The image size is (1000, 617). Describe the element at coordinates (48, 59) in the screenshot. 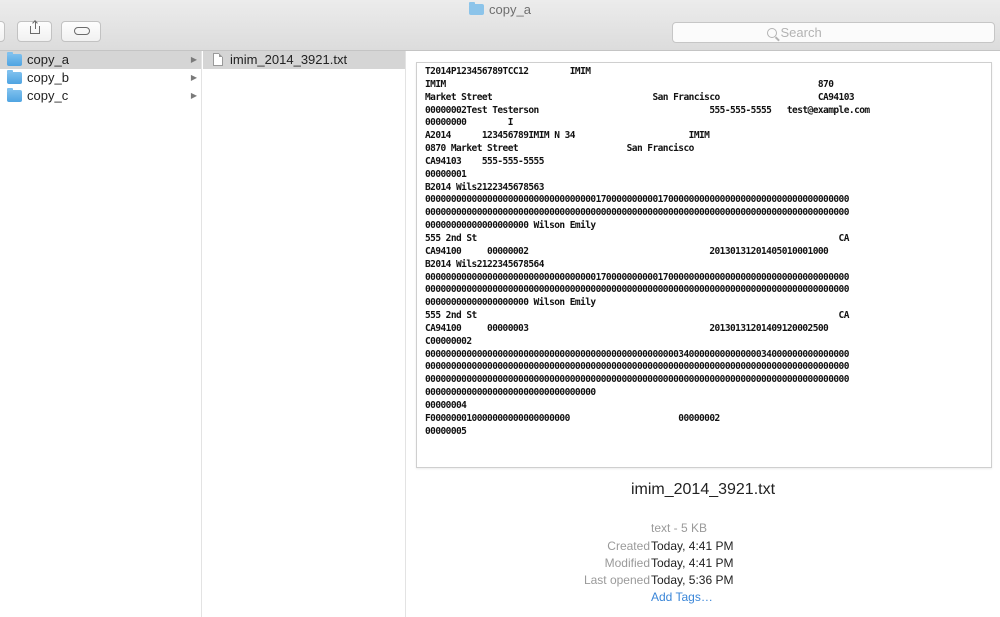

I see `folder-label: copy_a` at that location.